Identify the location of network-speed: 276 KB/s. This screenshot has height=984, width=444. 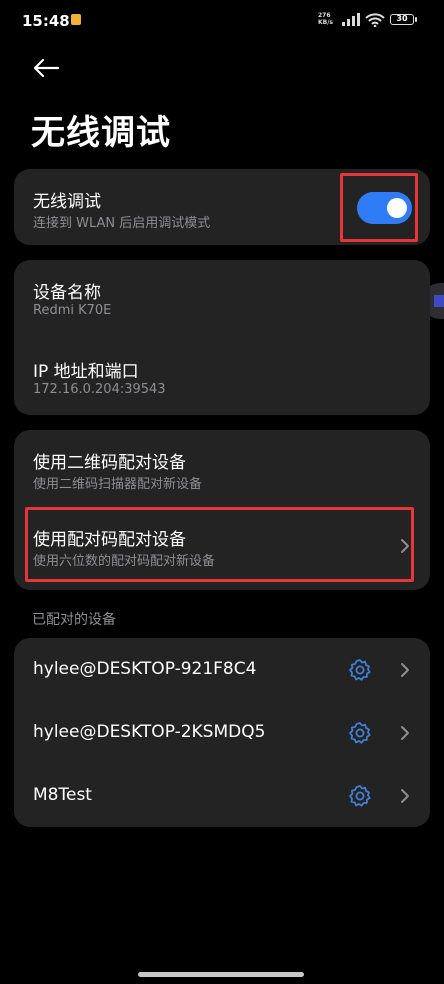
(326, 19).